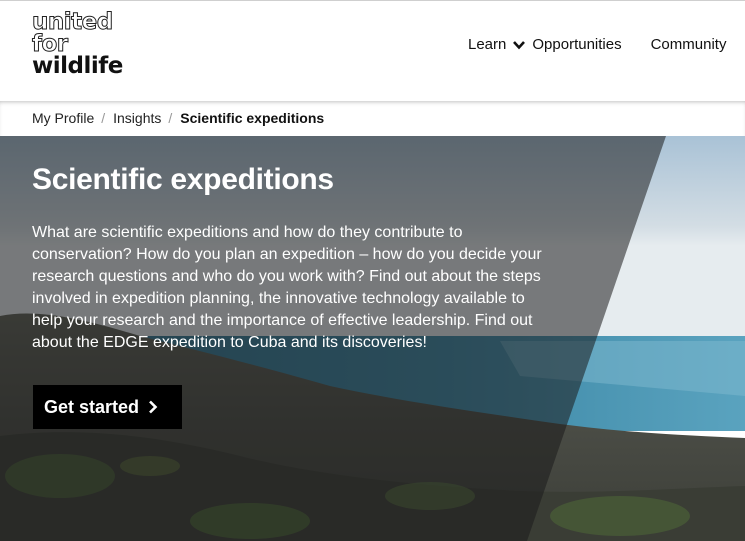  Describe the element at coordinates (78, 44) in the screenshot. I see `site-logo: united for wildlife` at that location.